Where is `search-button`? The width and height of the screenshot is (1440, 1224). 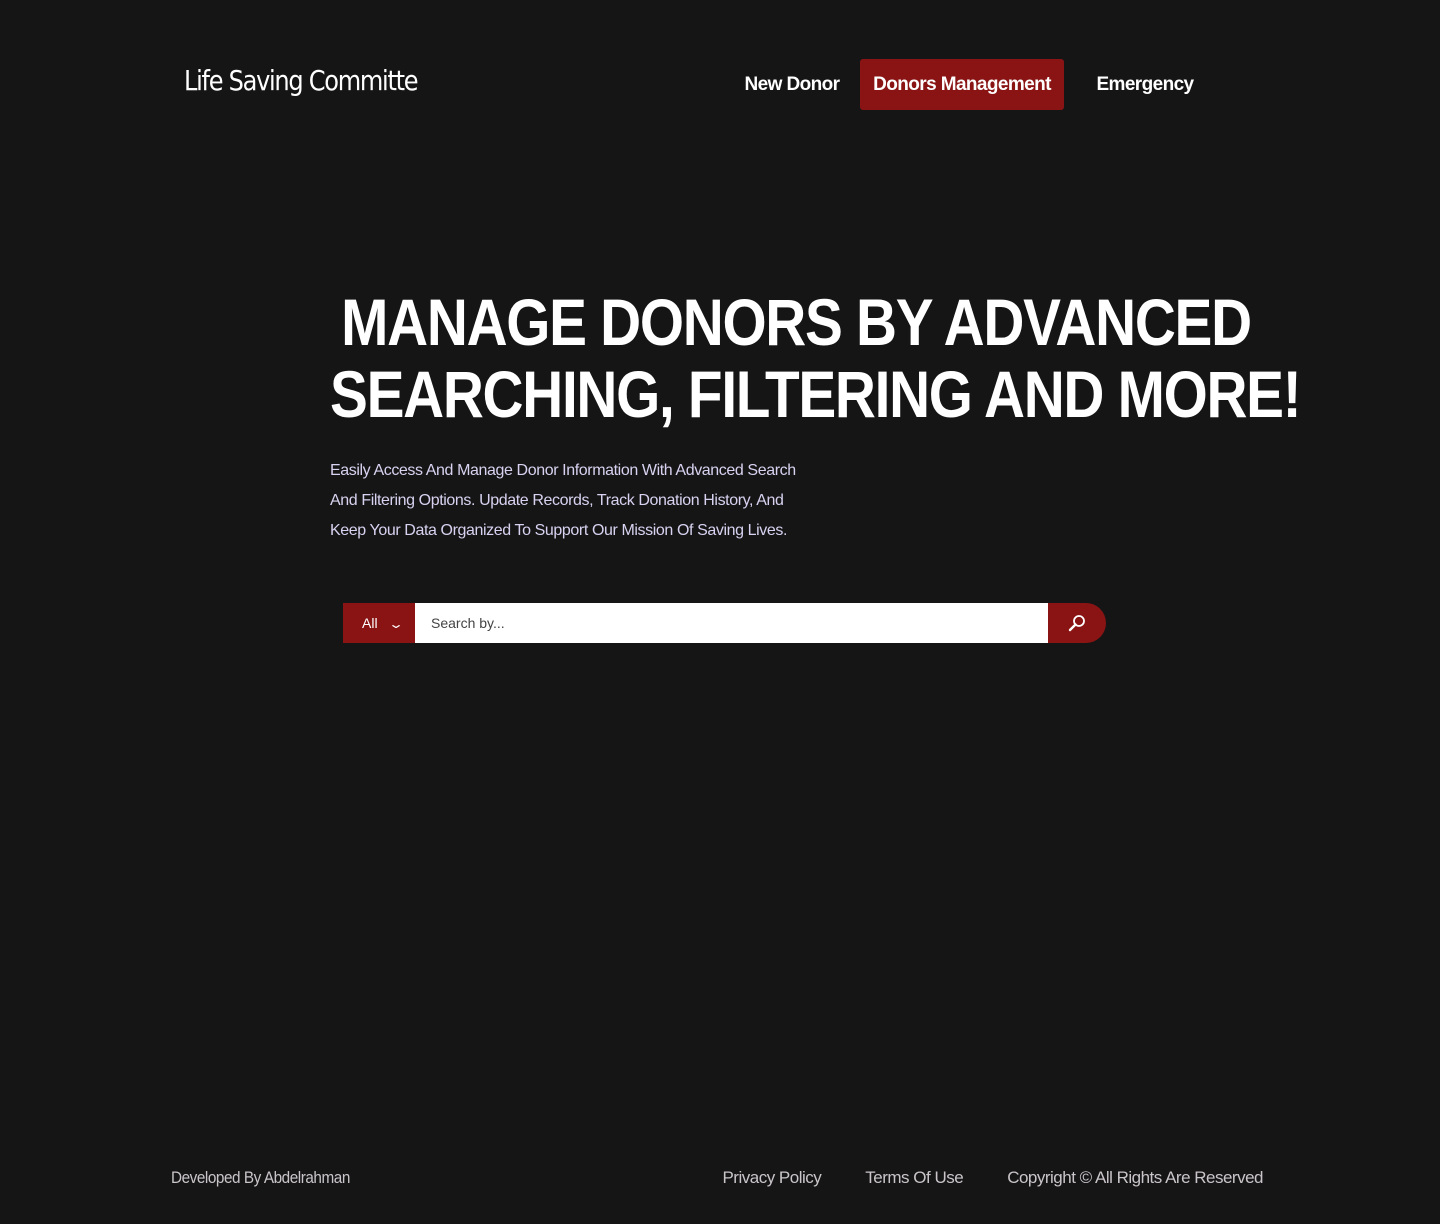
search-button is located at coordinates (1077, 623).